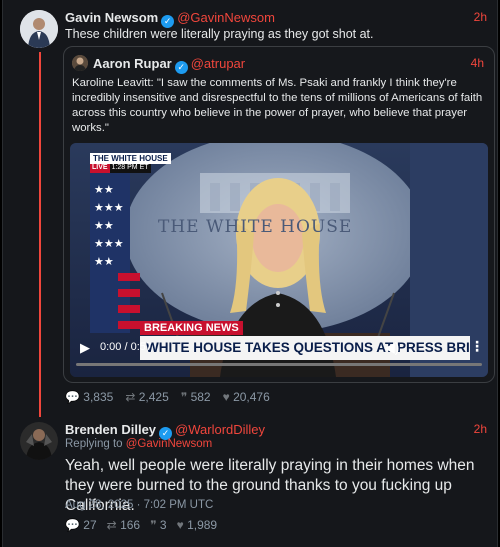  I want to click on reply-stats: 💬 27 ⇄ 166 ❞ 3 ♥ 1,989, so click(141, 525).